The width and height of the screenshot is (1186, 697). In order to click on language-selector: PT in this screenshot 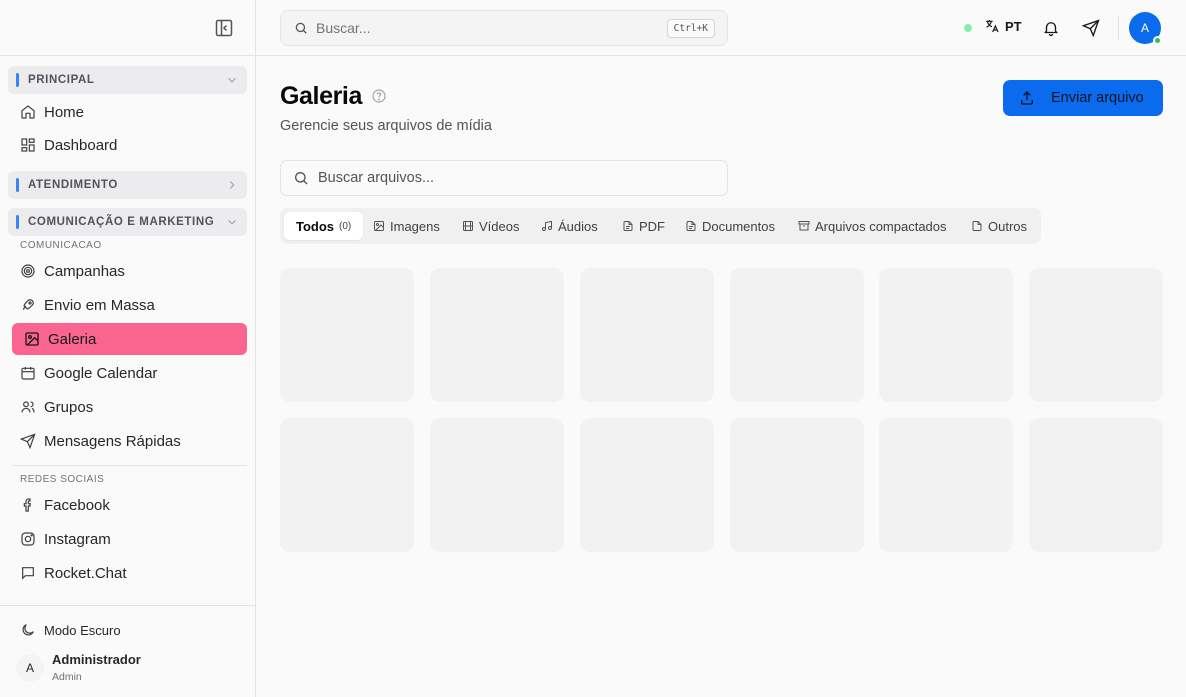, I will do `click(1003, 26)`.